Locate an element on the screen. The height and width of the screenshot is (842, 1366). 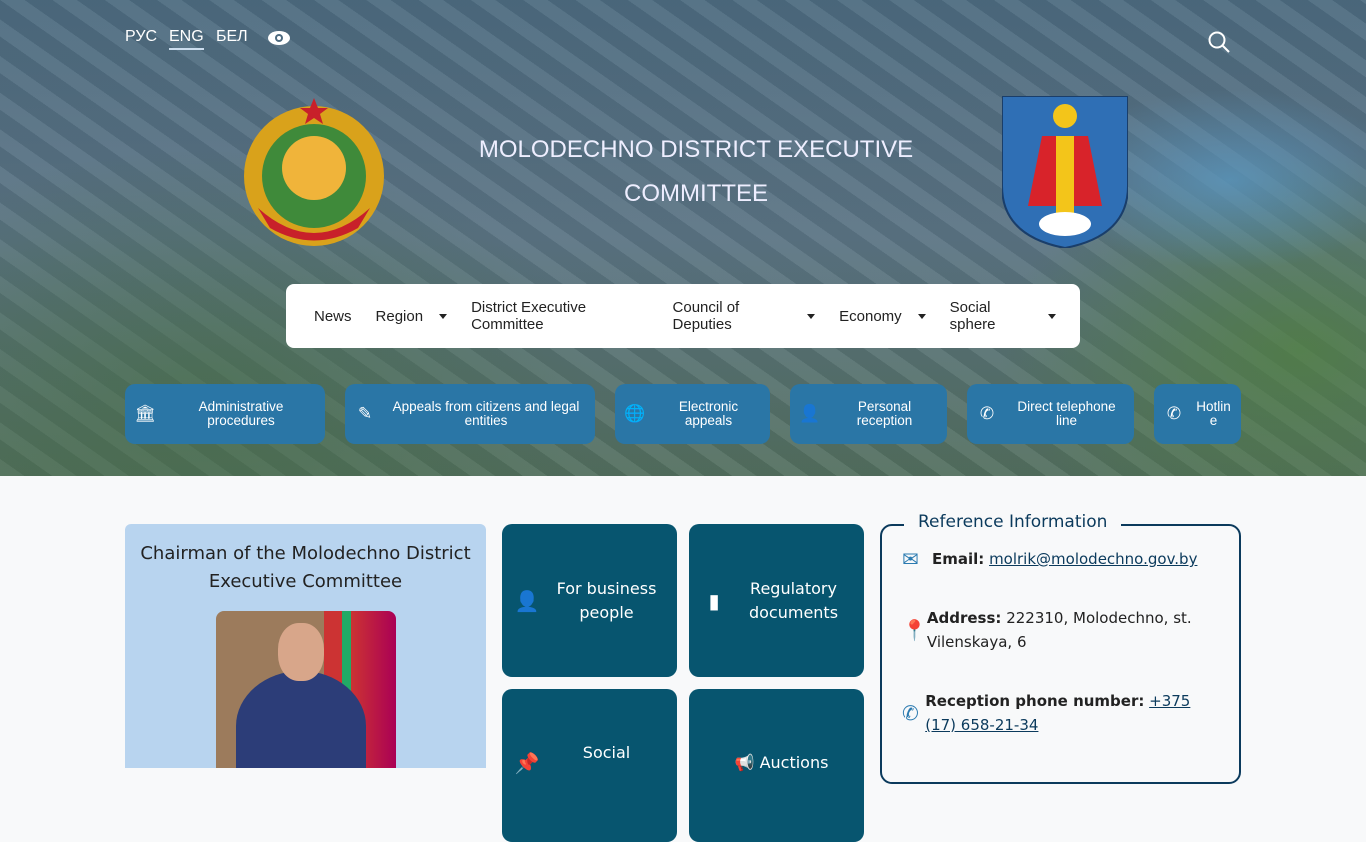
coat-of-arms is located at coordinates (1065, 172).